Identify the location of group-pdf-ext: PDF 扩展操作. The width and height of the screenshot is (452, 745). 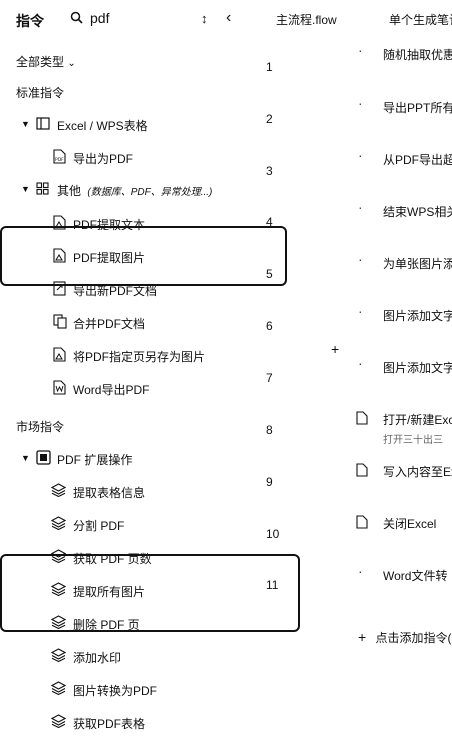
(94, 459).